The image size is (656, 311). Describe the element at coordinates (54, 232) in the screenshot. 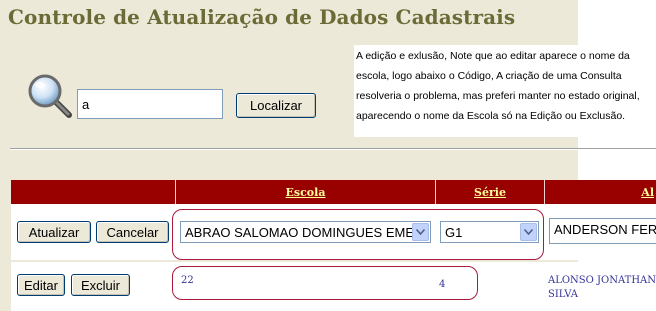

I see `update-button: Atualizar` at that location.